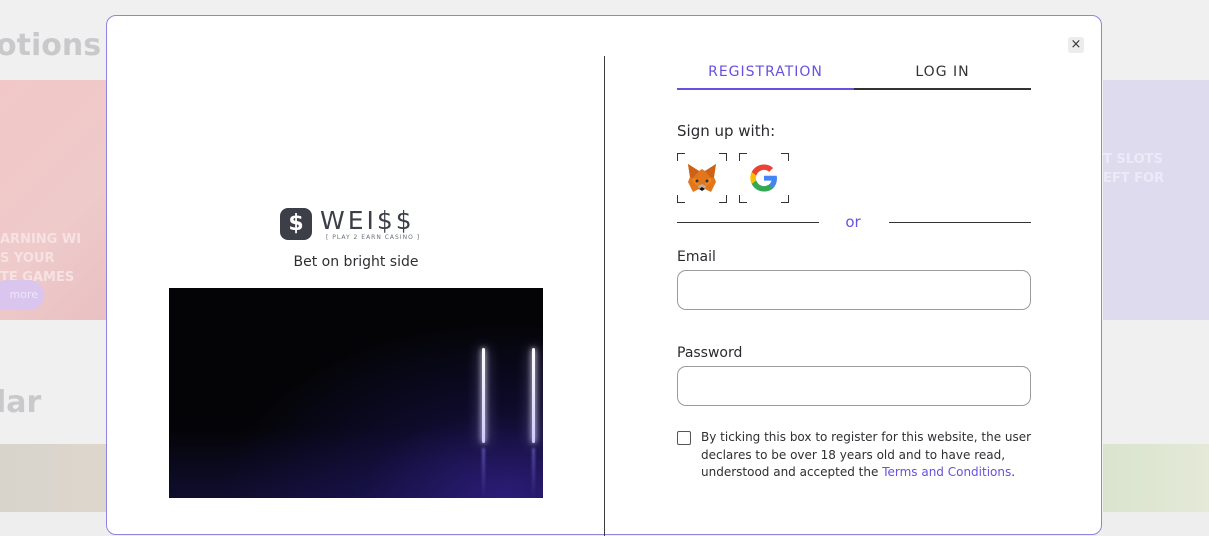 This screenshot has width=1209, height=536. I want to click on logo-mark-icon: $, so click(296, 224).